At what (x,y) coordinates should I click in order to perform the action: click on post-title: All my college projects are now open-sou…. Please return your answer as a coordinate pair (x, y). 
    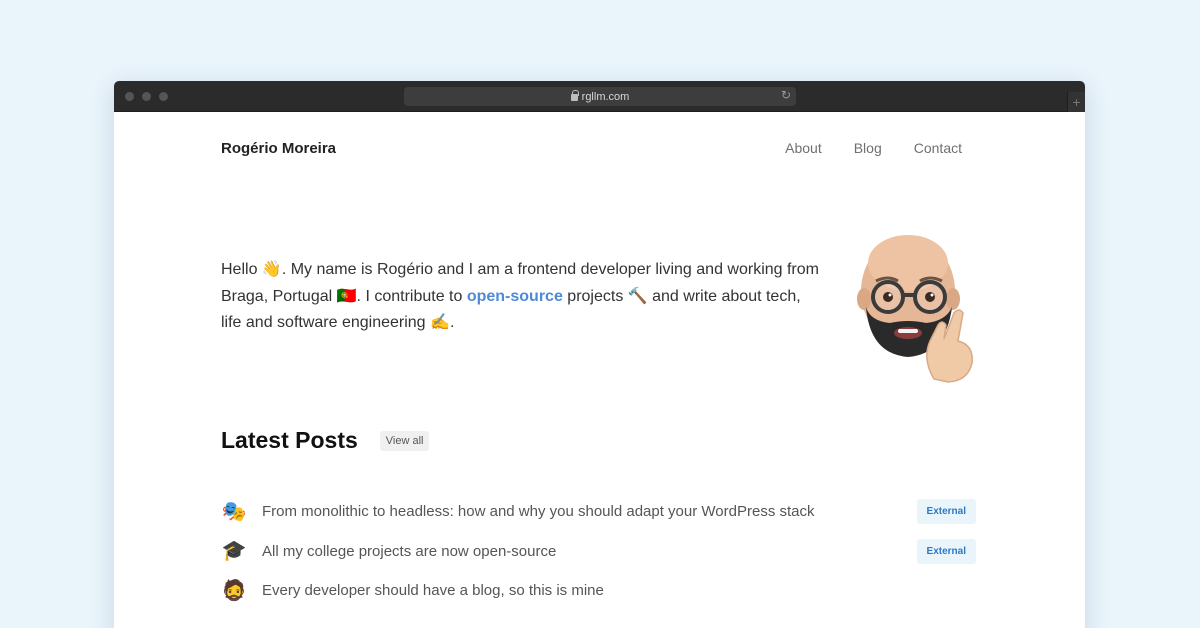
    Looking at the image, I should click on (589, 551).